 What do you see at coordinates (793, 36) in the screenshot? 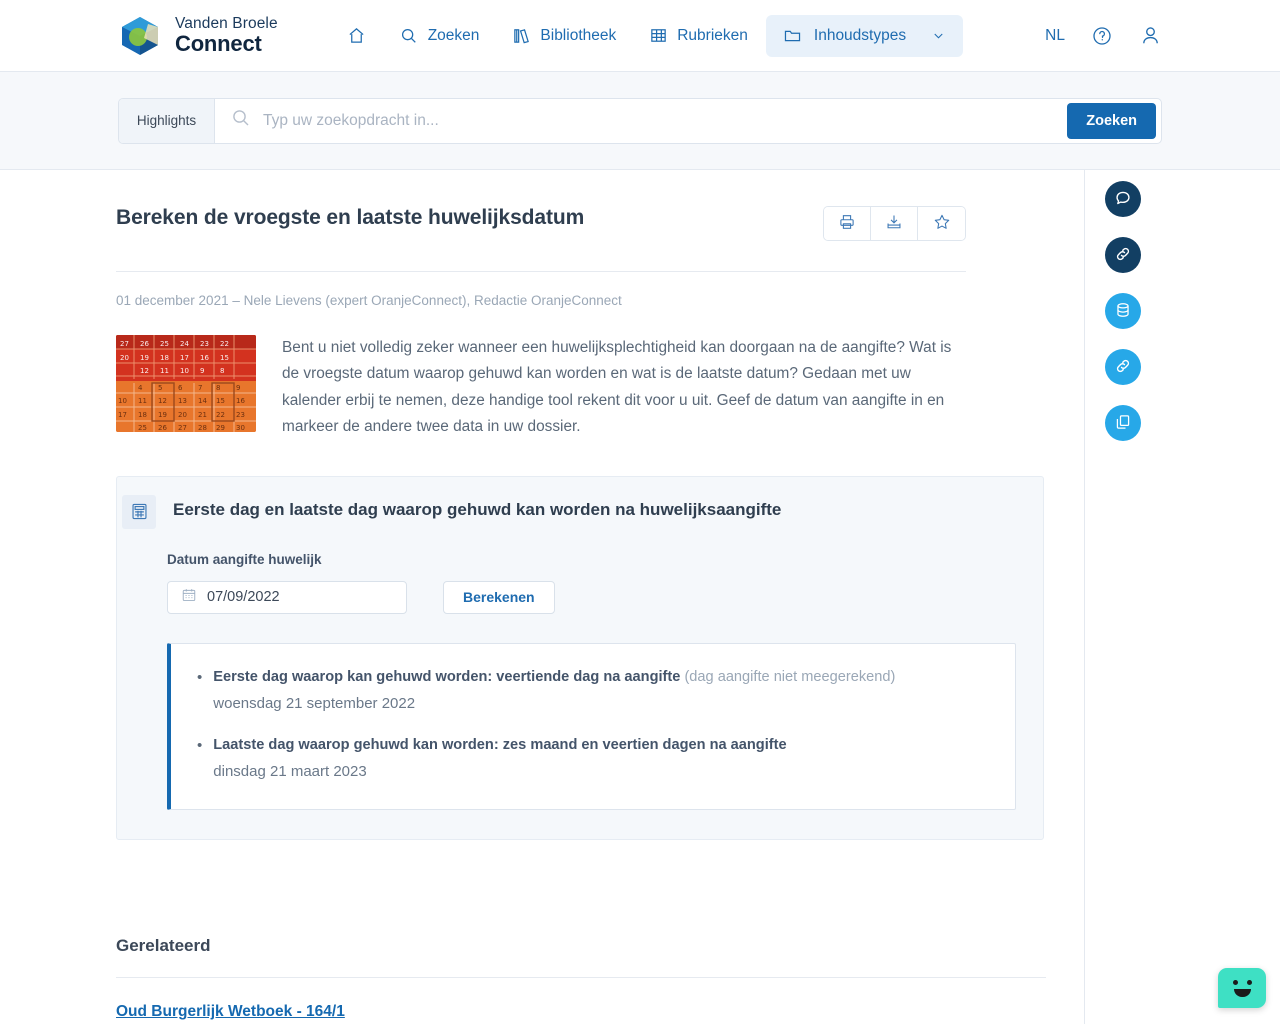
I see `folder-icon` at bounding box center [793, 36].